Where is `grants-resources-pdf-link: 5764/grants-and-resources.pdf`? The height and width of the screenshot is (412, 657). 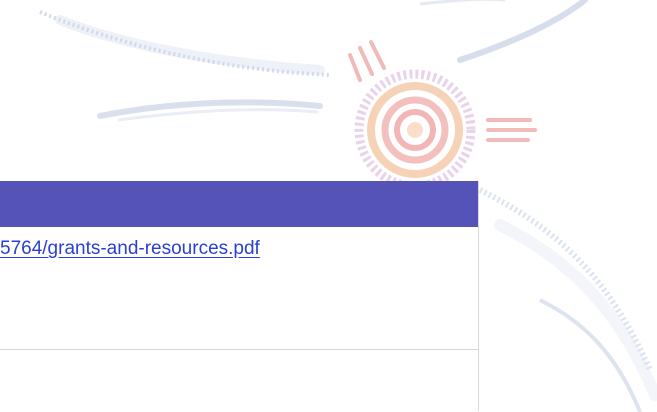
grants-resources-pdf-link: 5764/grants-and-resources.pdf is located at coordinates (130, 249).